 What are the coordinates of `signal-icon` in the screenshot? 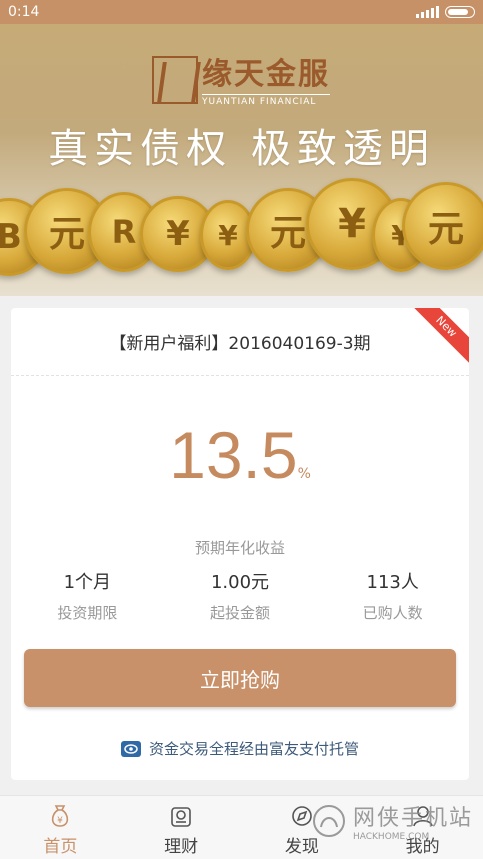 It's located at (427, 12).